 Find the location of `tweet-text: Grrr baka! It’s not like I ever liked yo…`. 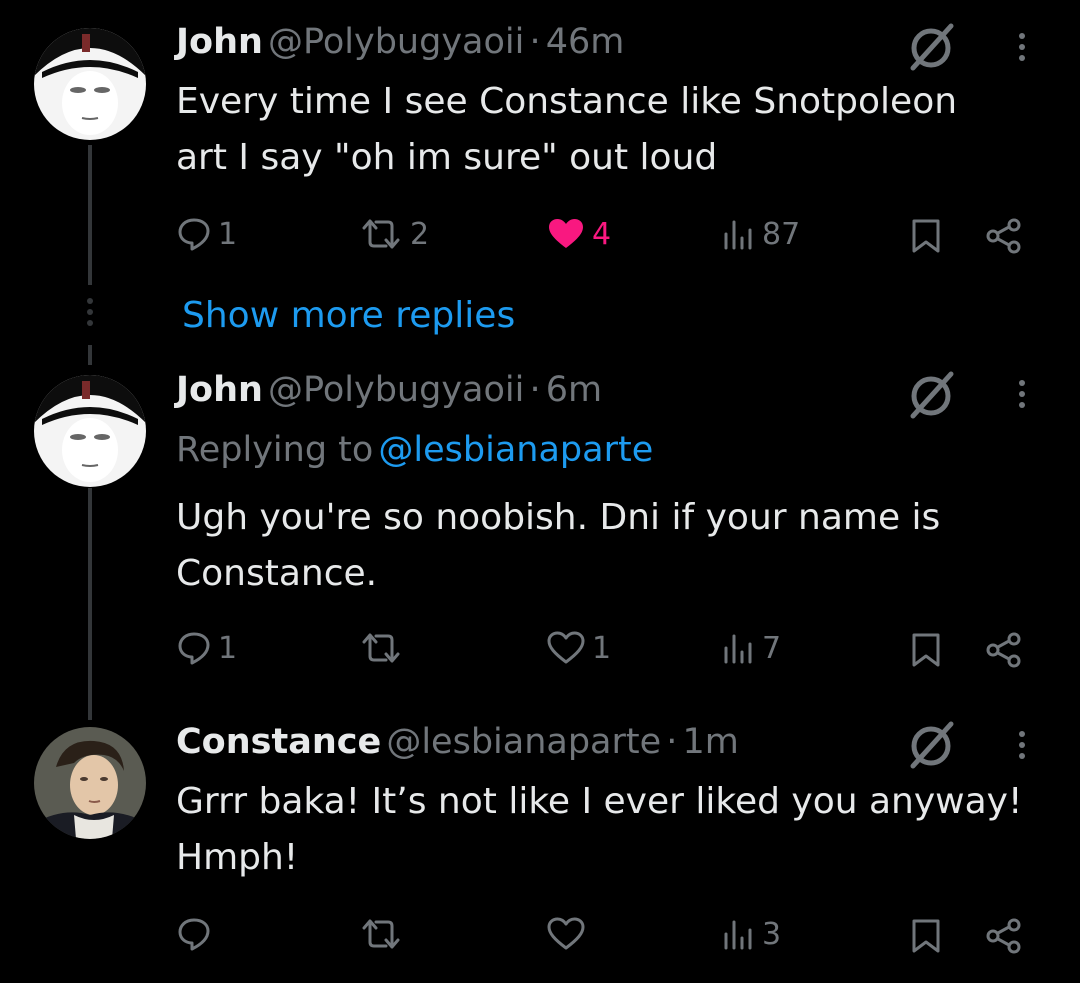

tweet-text: Grrr baka! It’s not like I ever liked yo… is located at coordinates (599, 830).